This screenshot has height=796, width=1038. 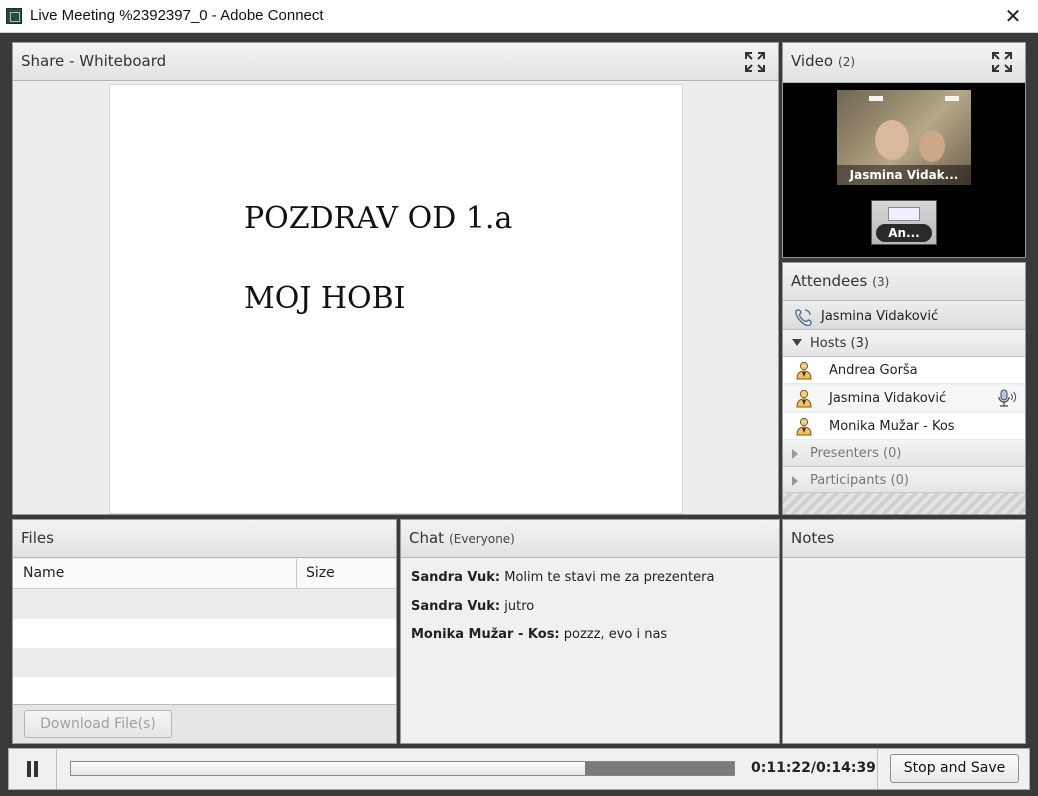 I want to click on attendees-resize-gripper, so click(x=904, y=503).